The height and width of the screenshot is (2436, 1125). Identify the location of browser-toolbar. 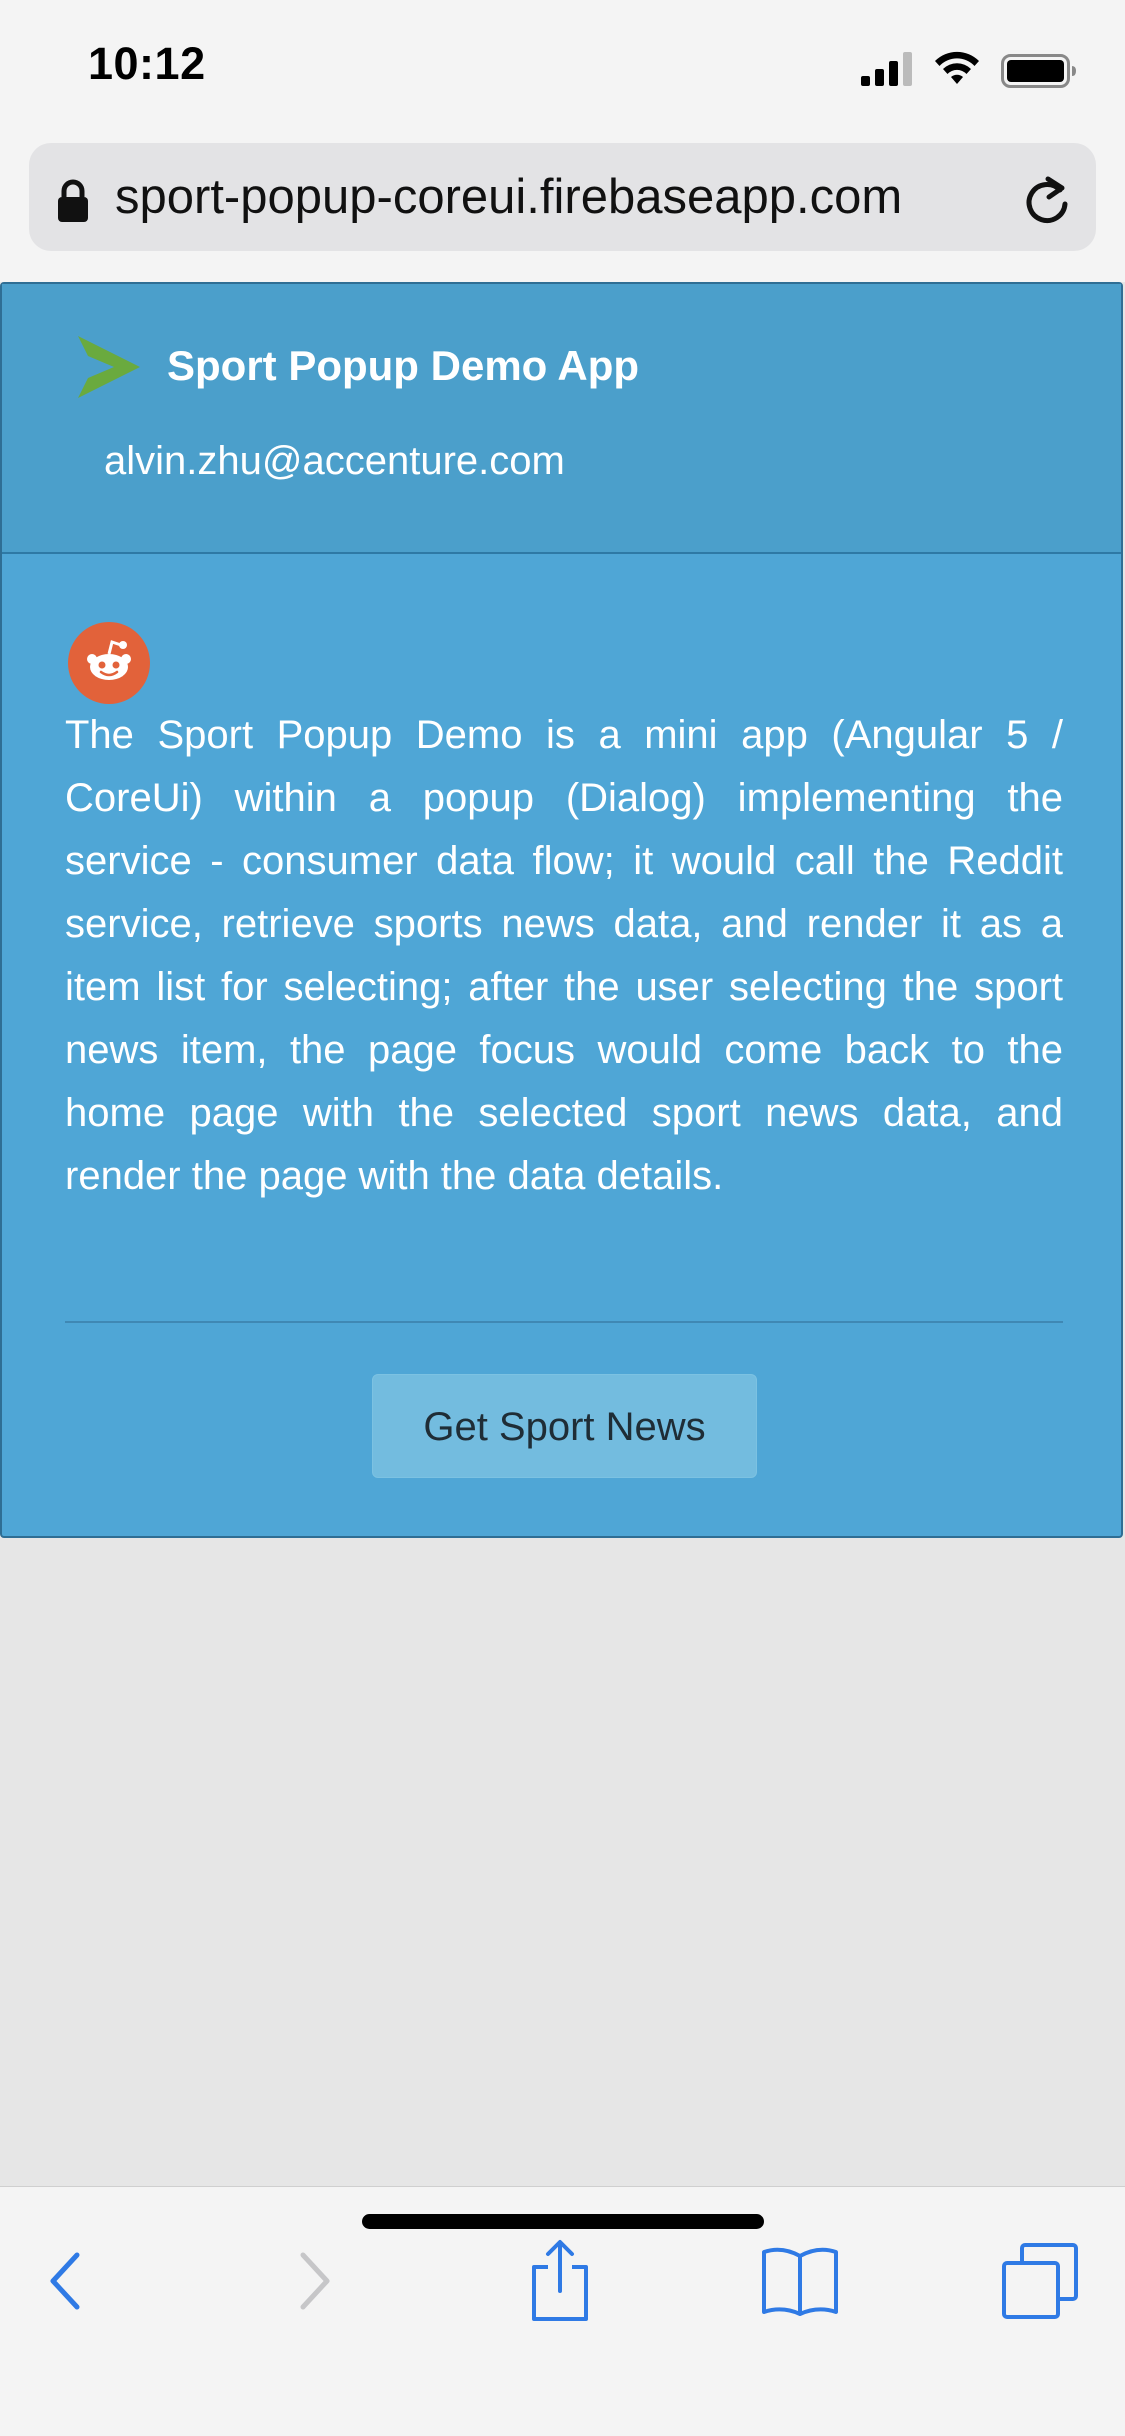
(562, 2311).